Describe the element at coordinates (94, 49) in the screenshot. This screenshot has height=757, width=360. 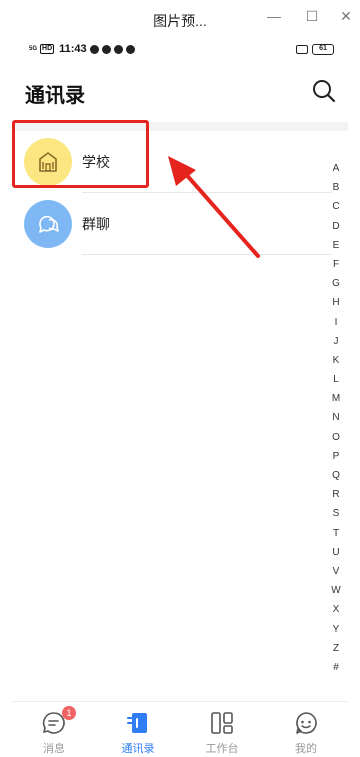
I see `chat-notification-icon` at that location.